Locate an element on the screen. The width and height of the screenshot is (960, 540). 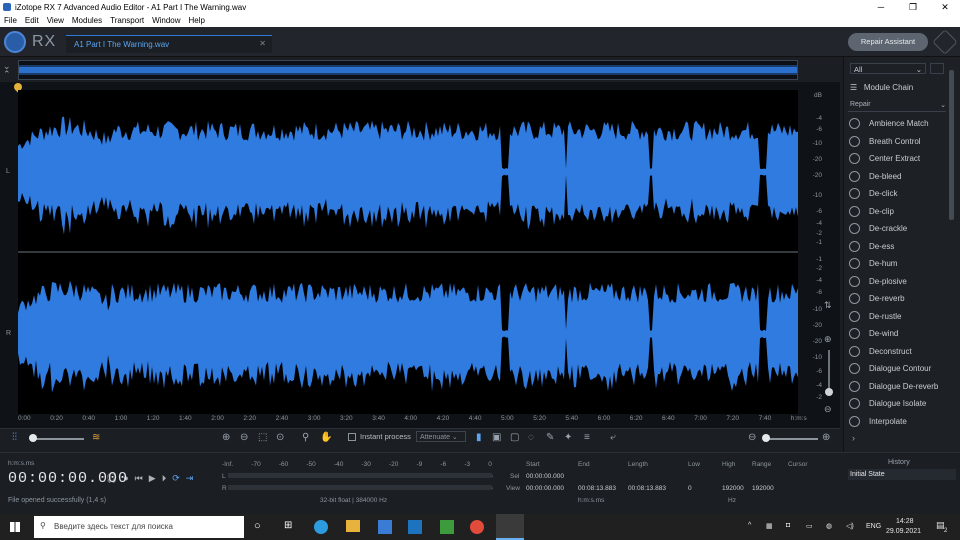
file-explorer-icon is located at coordinates (353, 526).